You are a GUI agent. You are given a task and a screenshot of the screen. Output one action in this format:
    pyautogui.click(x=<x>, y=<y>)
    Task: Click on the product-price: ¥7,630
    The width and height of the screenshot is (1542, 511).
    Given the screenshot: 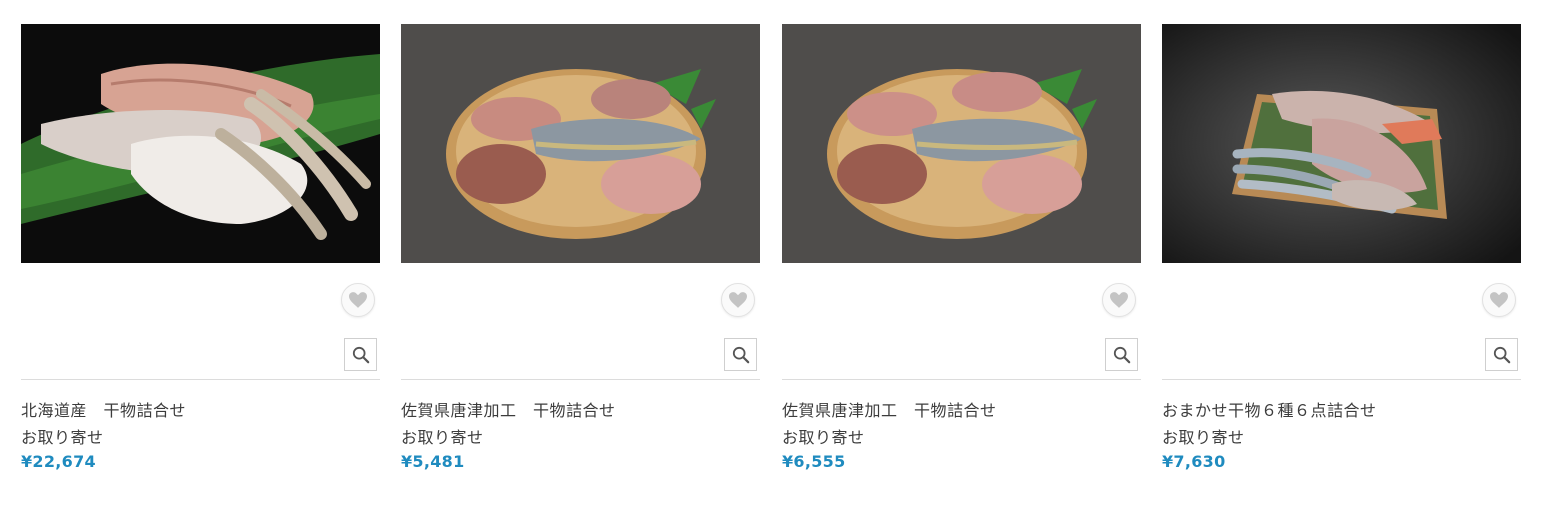 What is the action you would take?
    pyautogui.click(x=1194, y=461)
    